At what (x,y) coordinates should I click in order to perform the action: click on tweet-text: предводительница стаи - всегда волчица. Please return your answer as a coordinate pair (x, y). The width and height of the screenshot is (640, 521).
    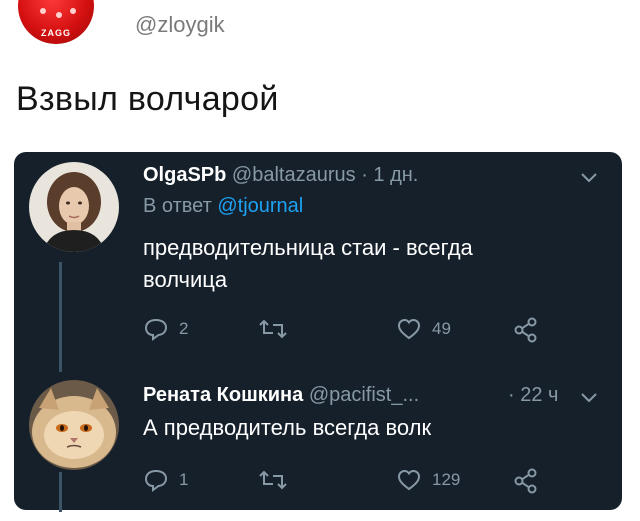
    Looking at the image, I should click on (308, 263).